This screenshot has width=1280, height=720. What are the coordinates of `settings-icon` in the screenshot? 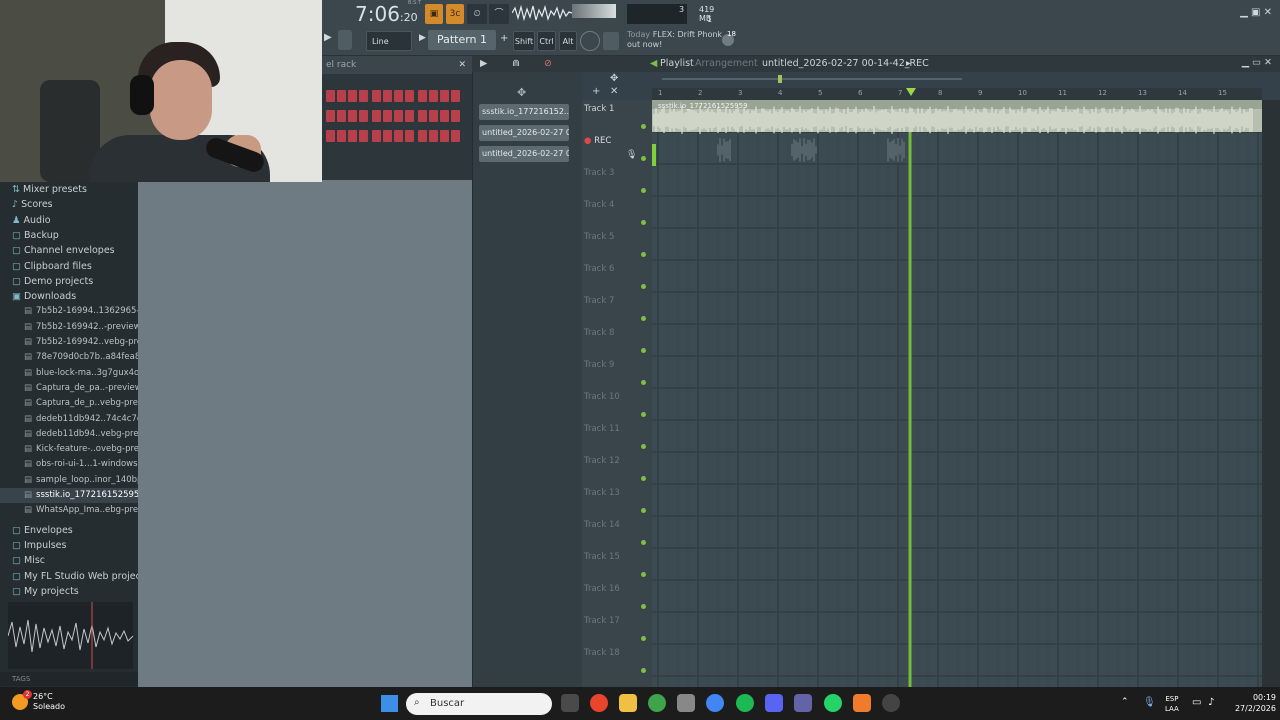 It's located at (590, 41).